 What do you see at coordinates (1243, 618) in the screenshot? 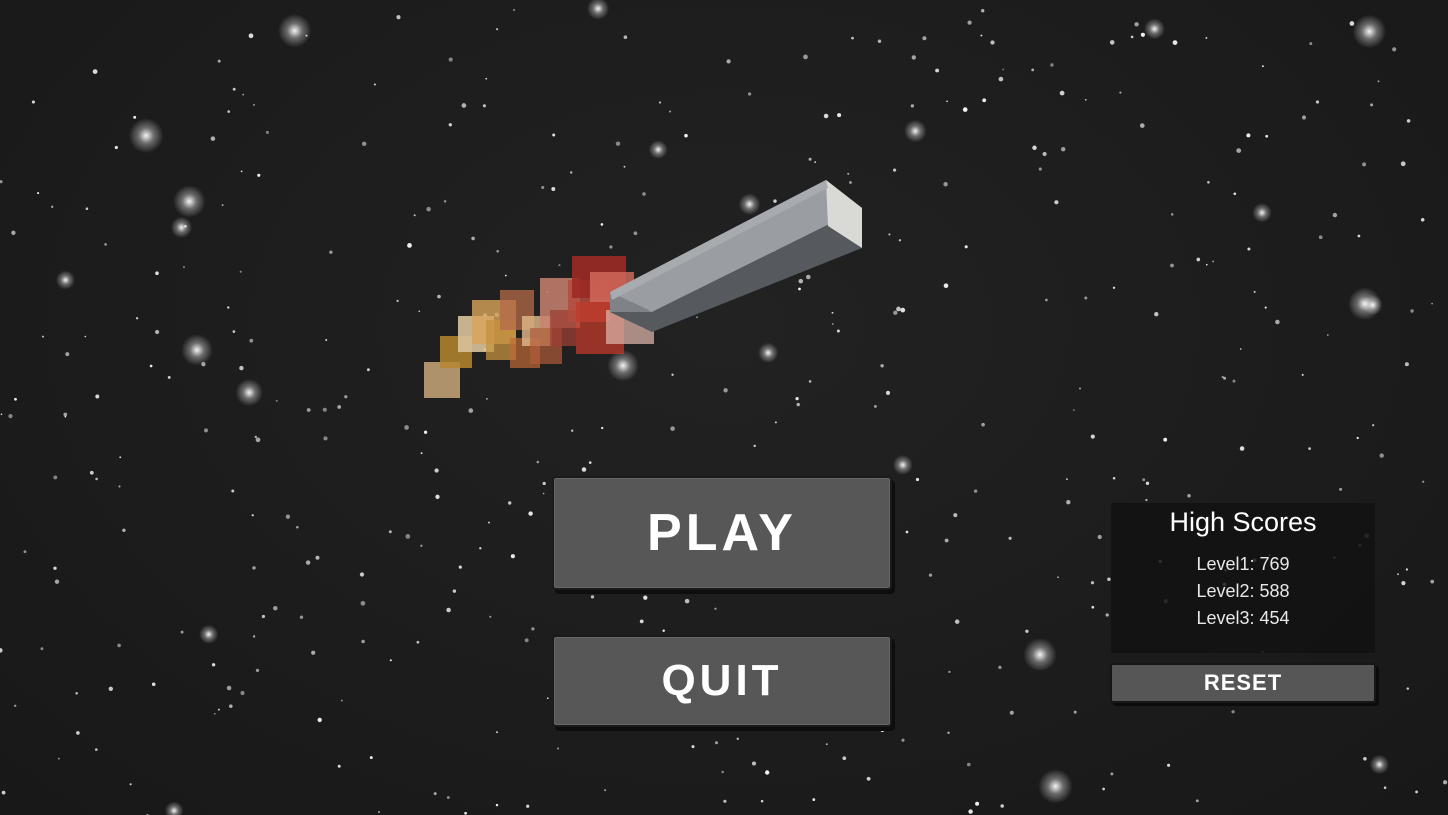
I see `score-entry: Level3: 454` at bounding box center [1243, 618].